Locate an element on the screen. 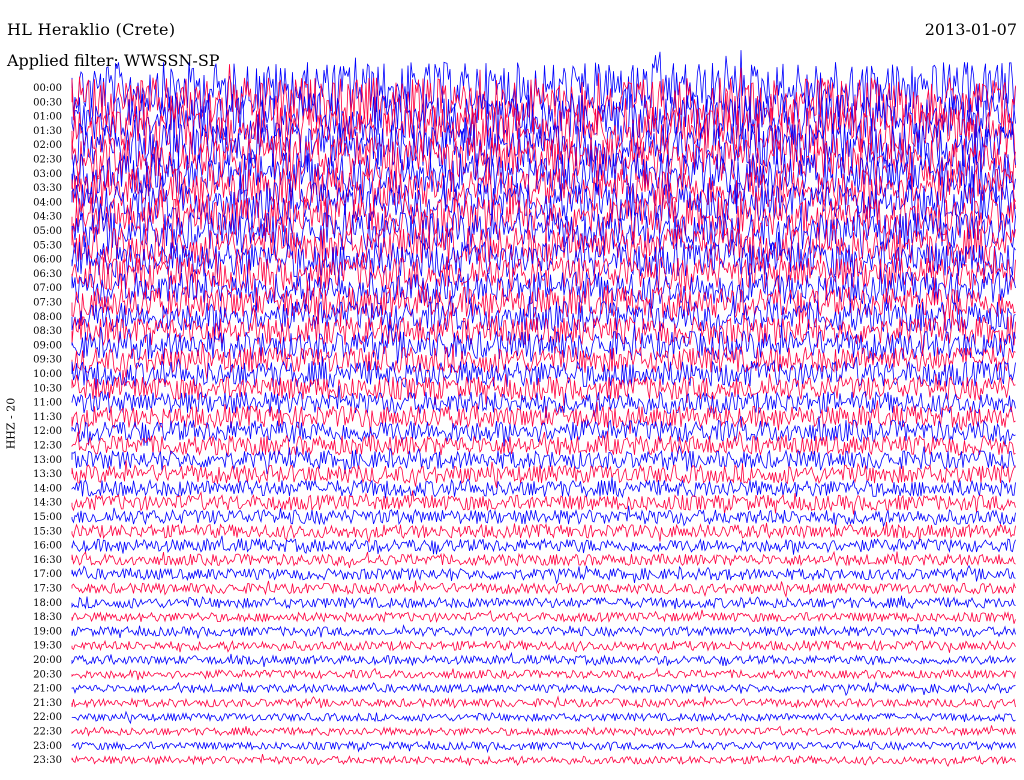  row-time-label: 16:00 is located at coordinates (47, 546).